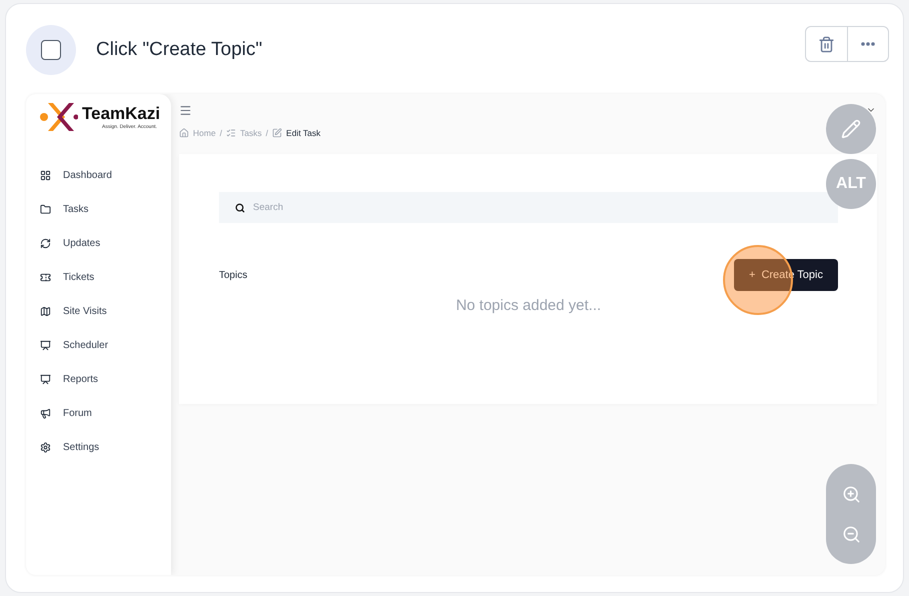  I want to click on sidebar-item: Dashboard, so click(105, 175).